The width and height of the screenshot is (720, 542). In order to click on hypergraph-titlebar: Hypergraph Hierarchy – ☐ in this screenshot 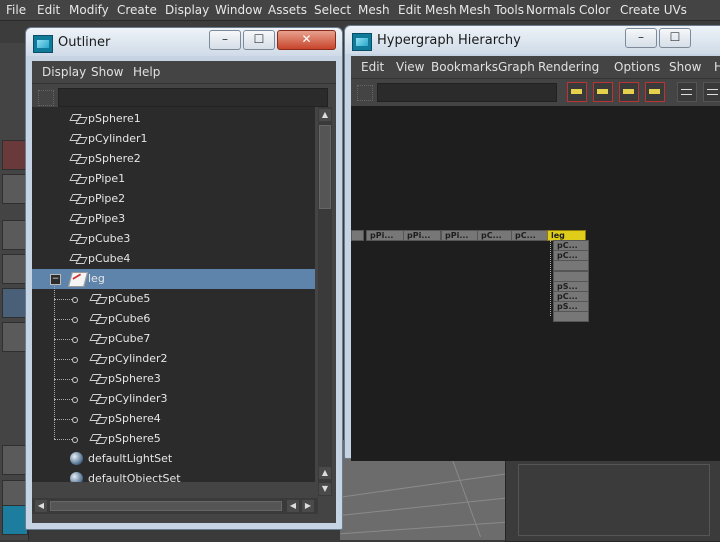, I will do `click(532, 40)`.